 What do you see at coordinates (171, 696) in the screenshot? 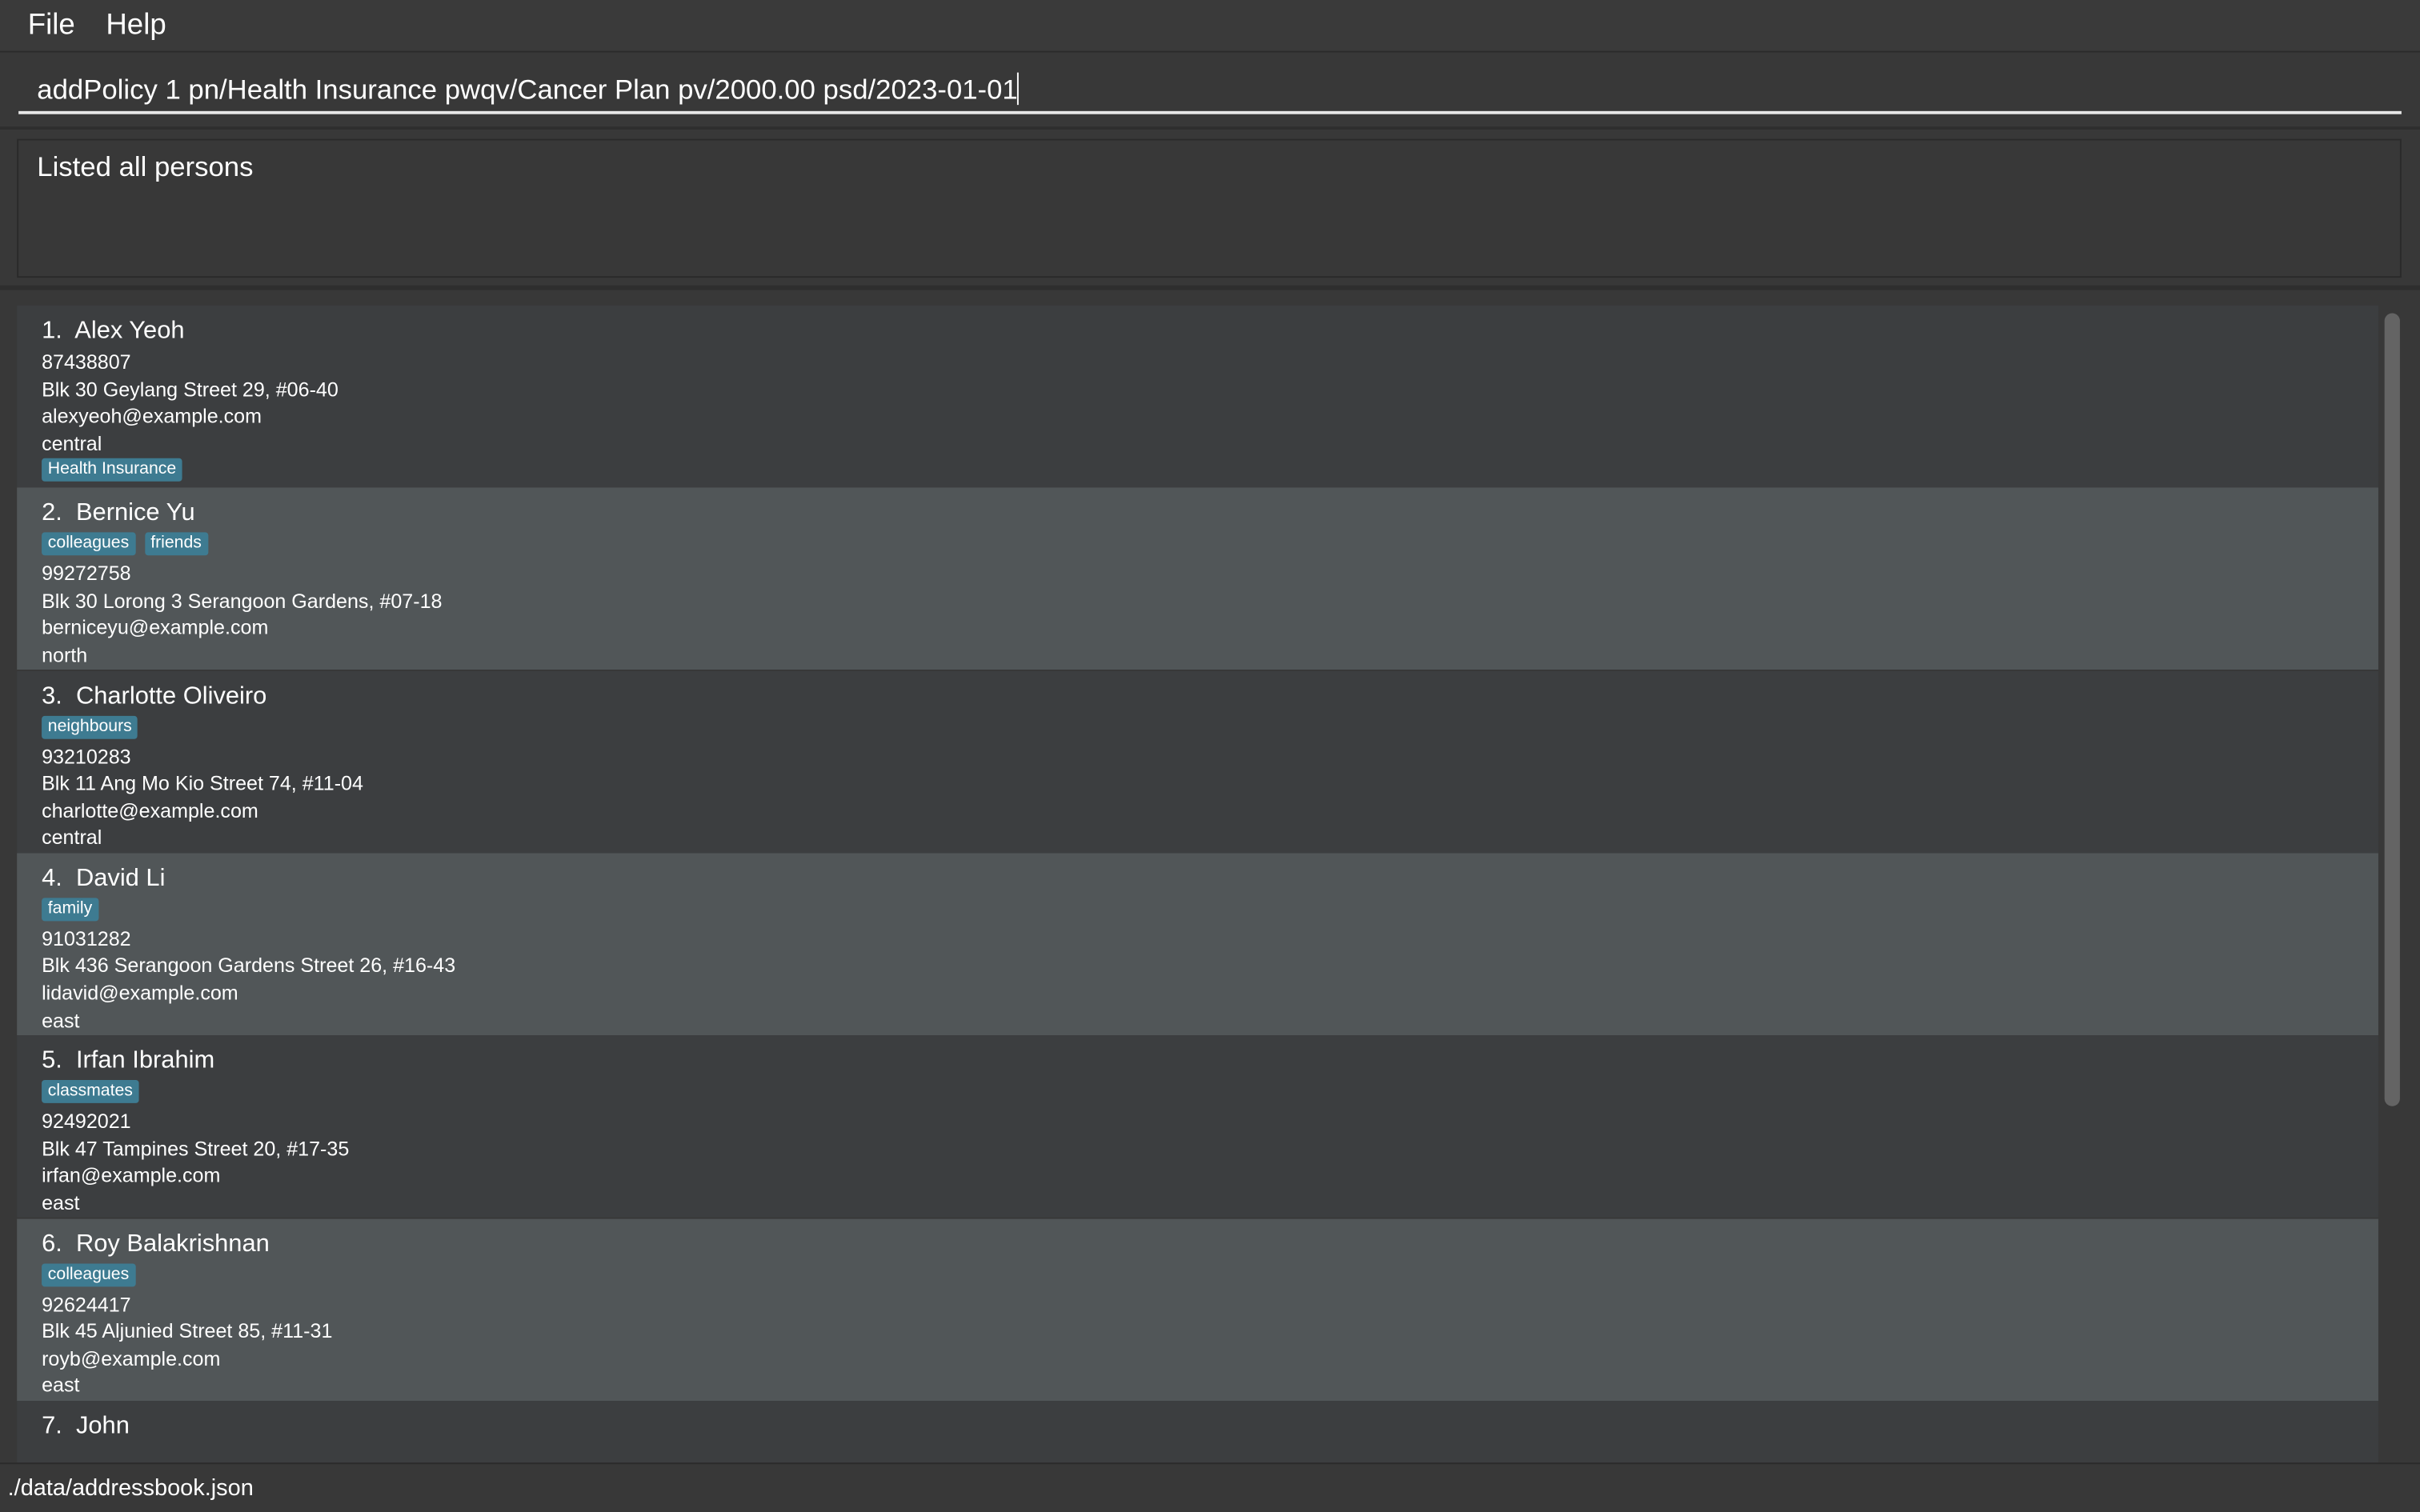
I see `person-name-text: Charlotte Oliveiro` at bounding box center [171, 696].